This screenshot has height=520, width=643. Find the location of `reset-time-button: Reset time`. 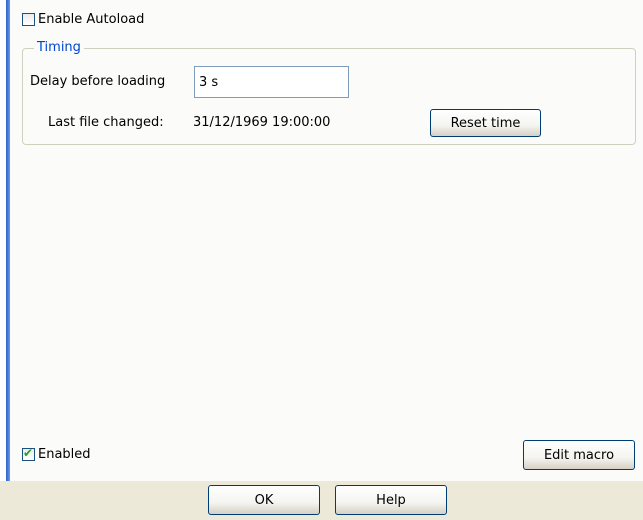

reset-time-button: Reset time is located at coordinates (485, 123).